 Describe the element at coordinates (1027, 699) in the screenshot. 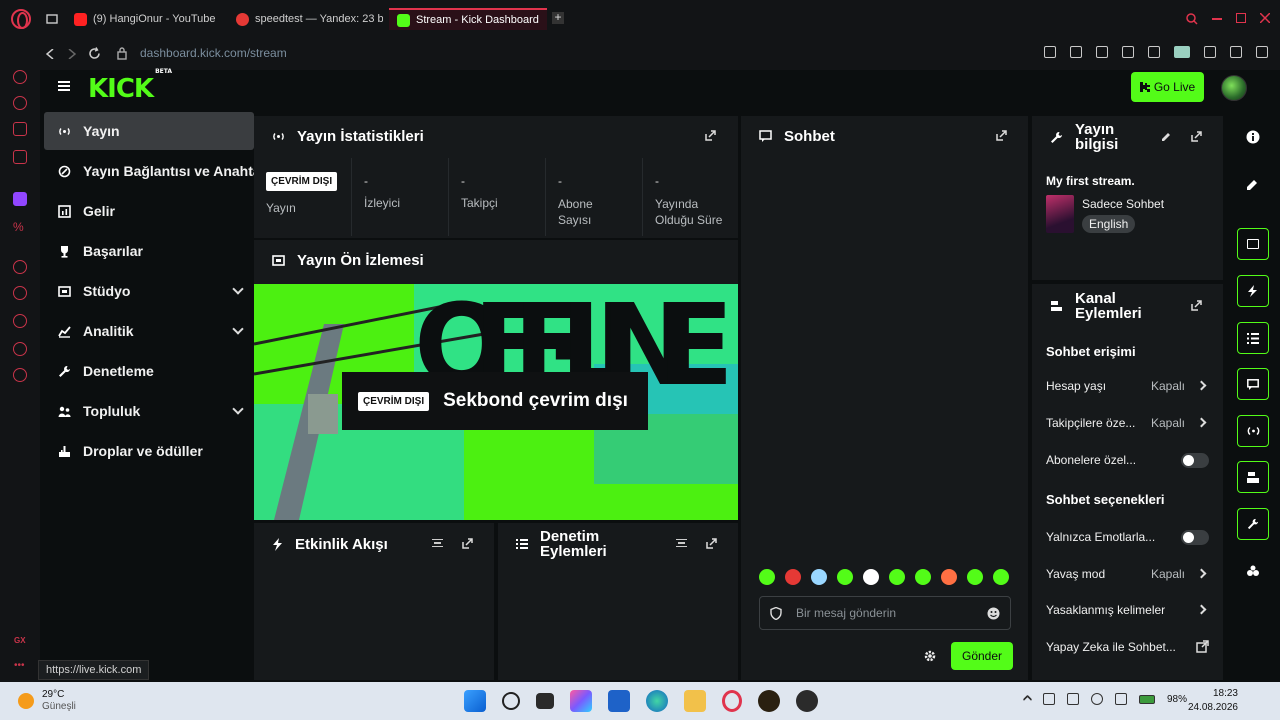

I see `chevron-up-icon` at that location.